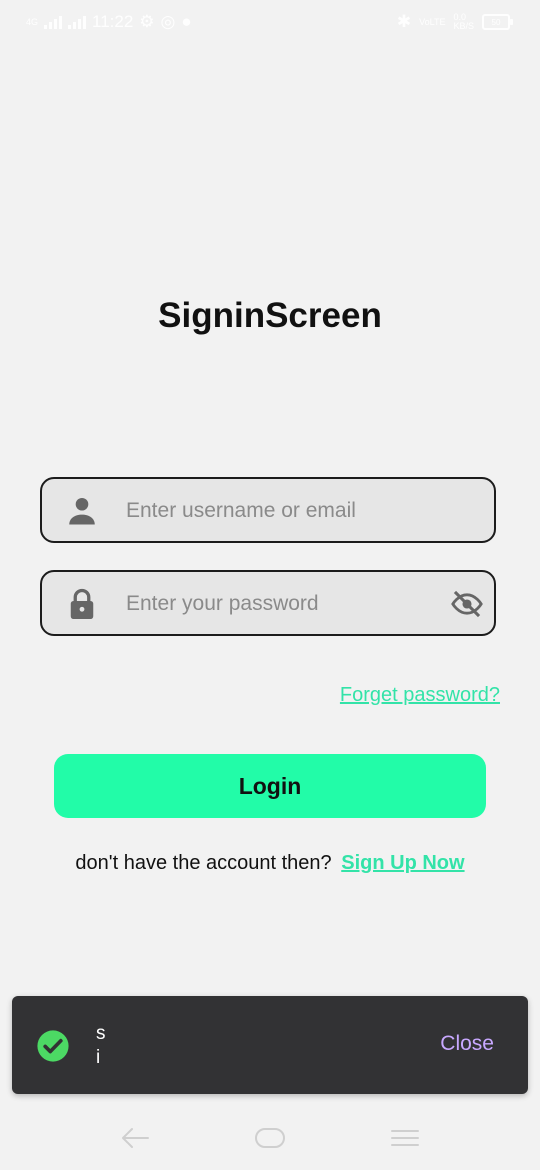 This screenshot has height=1170, width=540. Describe the element at coordinates (53, 1046) in the screenshot. I see `check-circle-icon` at that location.